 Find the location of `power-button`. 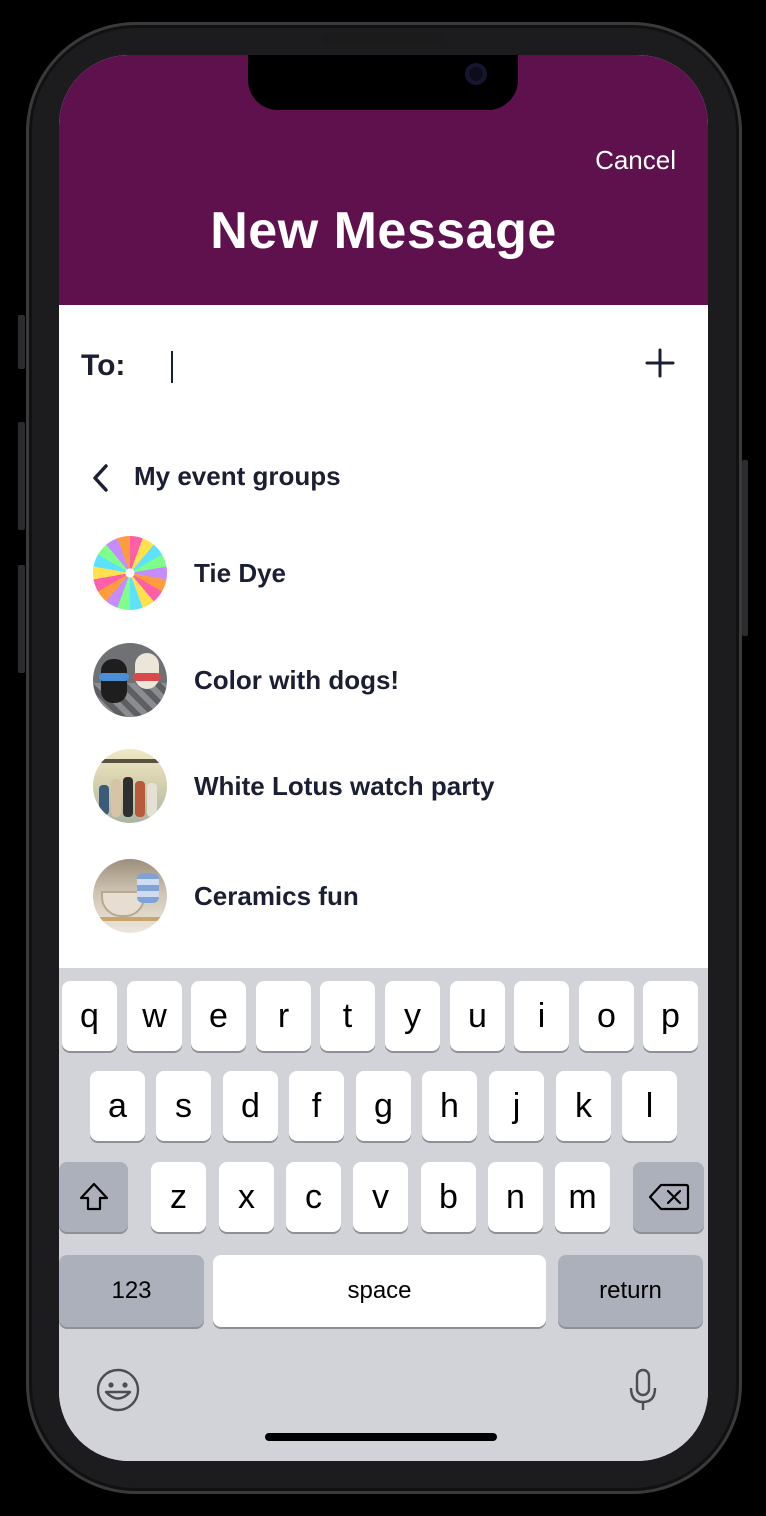

power-button is located at coordinates (745, 548).